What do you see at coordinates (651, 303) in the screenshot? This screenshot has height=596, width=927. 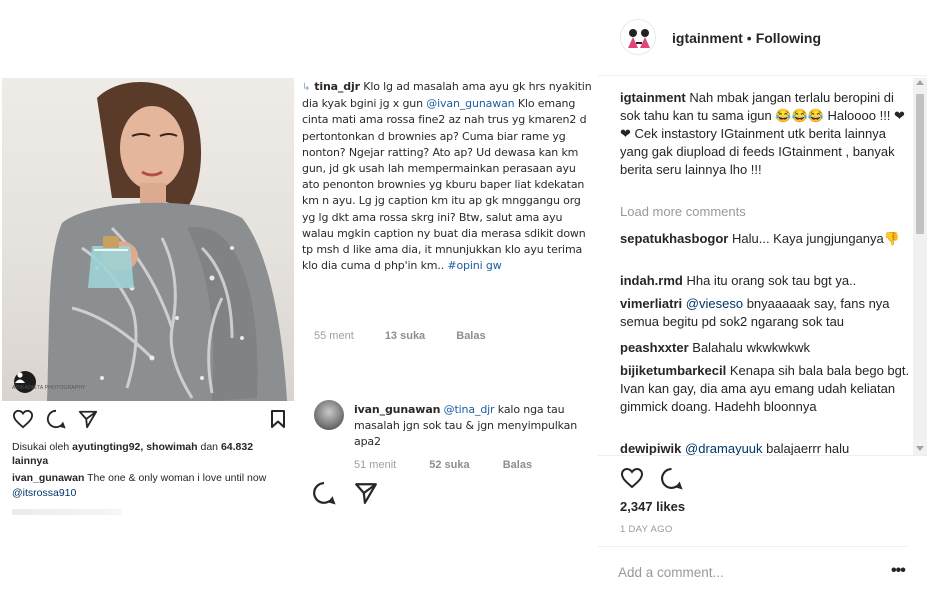 I see `comment-username: vimerliatri` at bounding box center [651, 303].